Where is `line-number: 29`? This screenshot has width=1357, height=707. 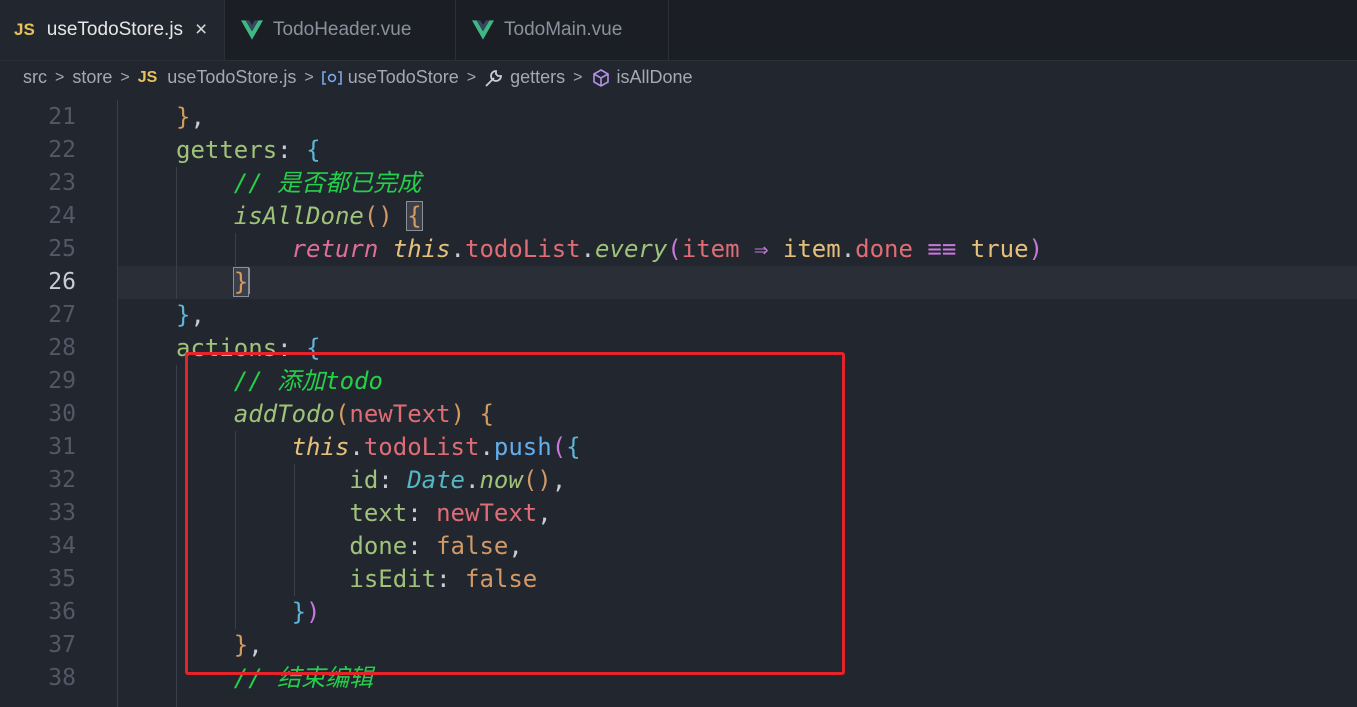 line-number: 29 is located at coordinates (62, 381).